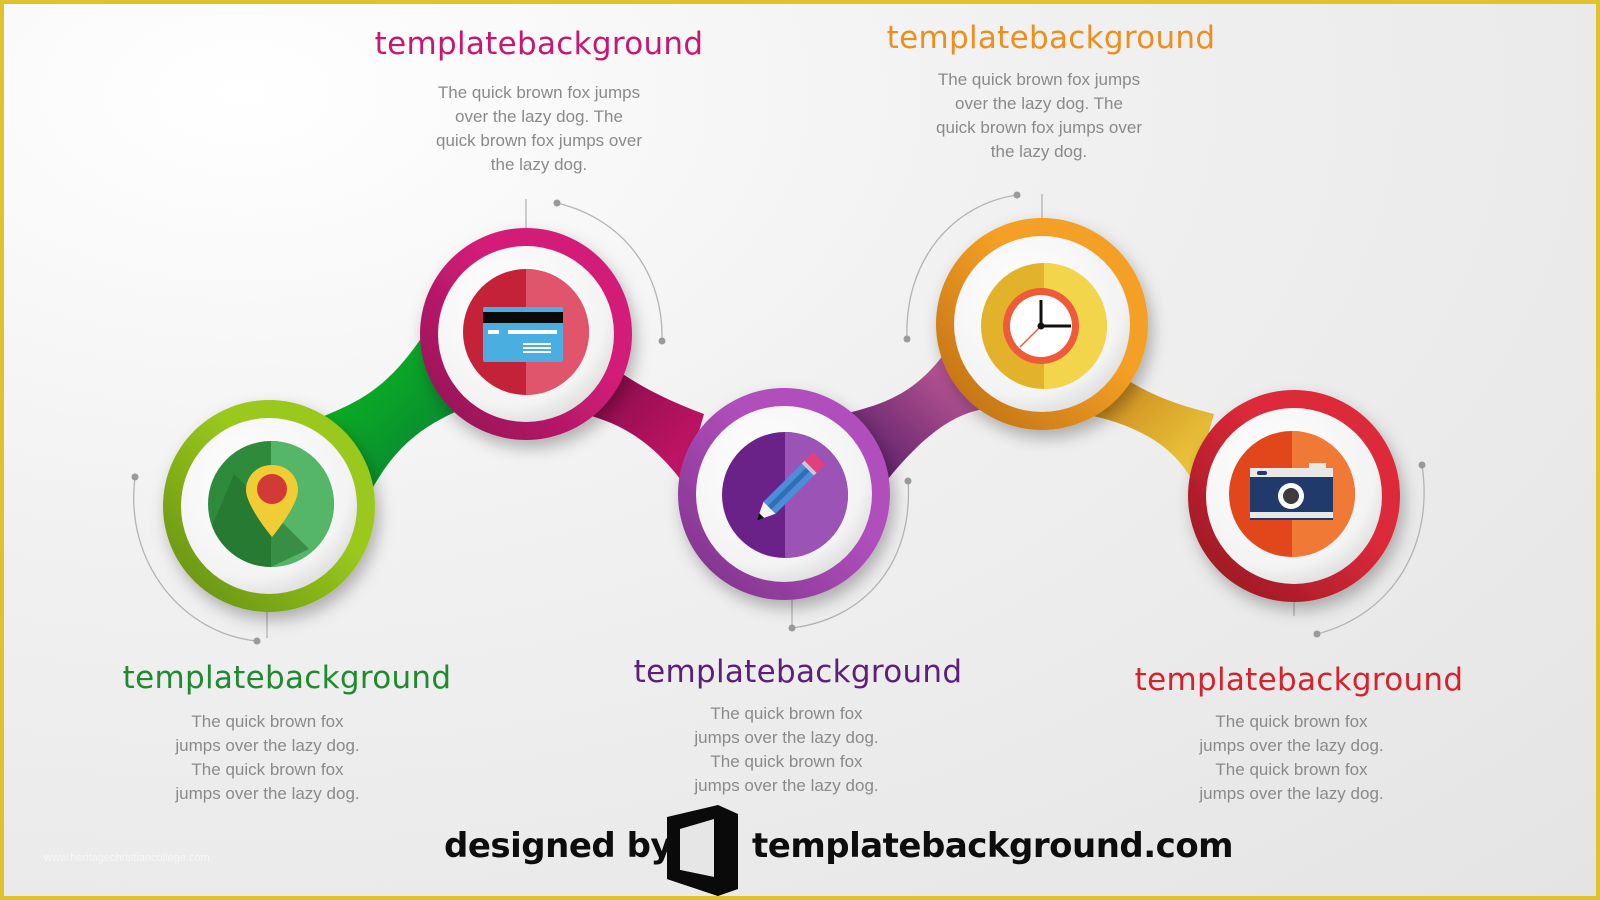  What do you see at coordinates (558, 846) in the screenshot?
I see `designed-by-label: designed by` at bounding box center [558, 846].